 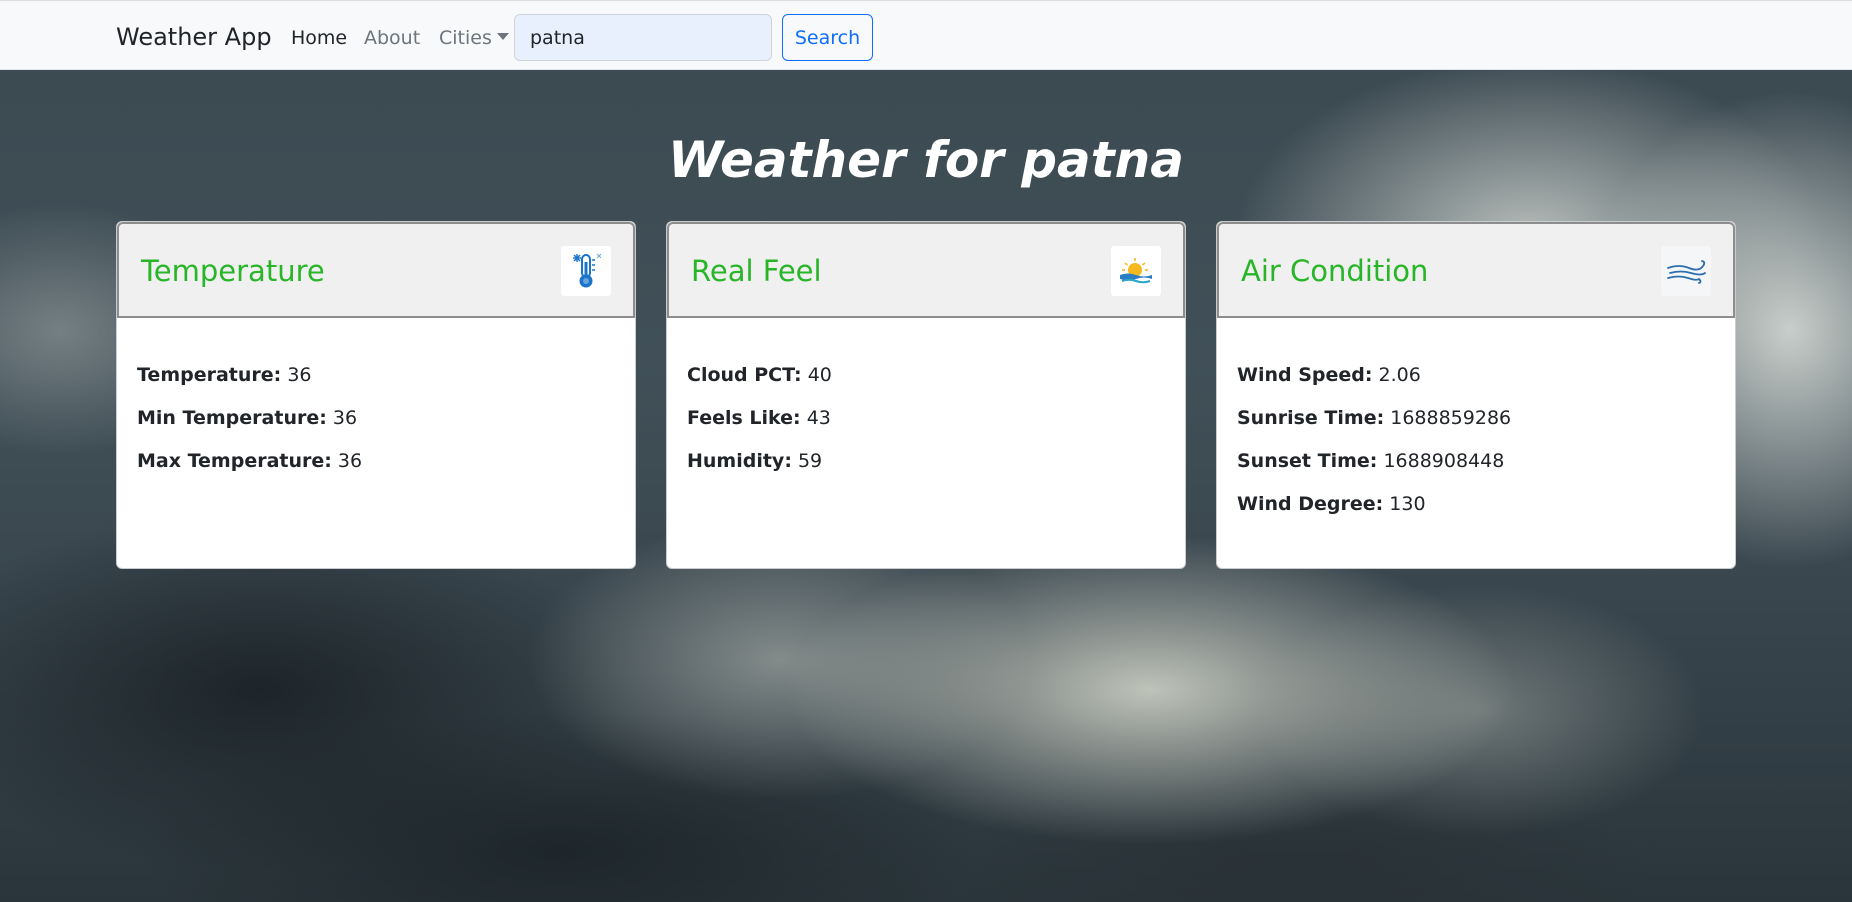 I want to click on sunset-time-row: Sunset Time: 1688908448, so click(x=1374, y=469).